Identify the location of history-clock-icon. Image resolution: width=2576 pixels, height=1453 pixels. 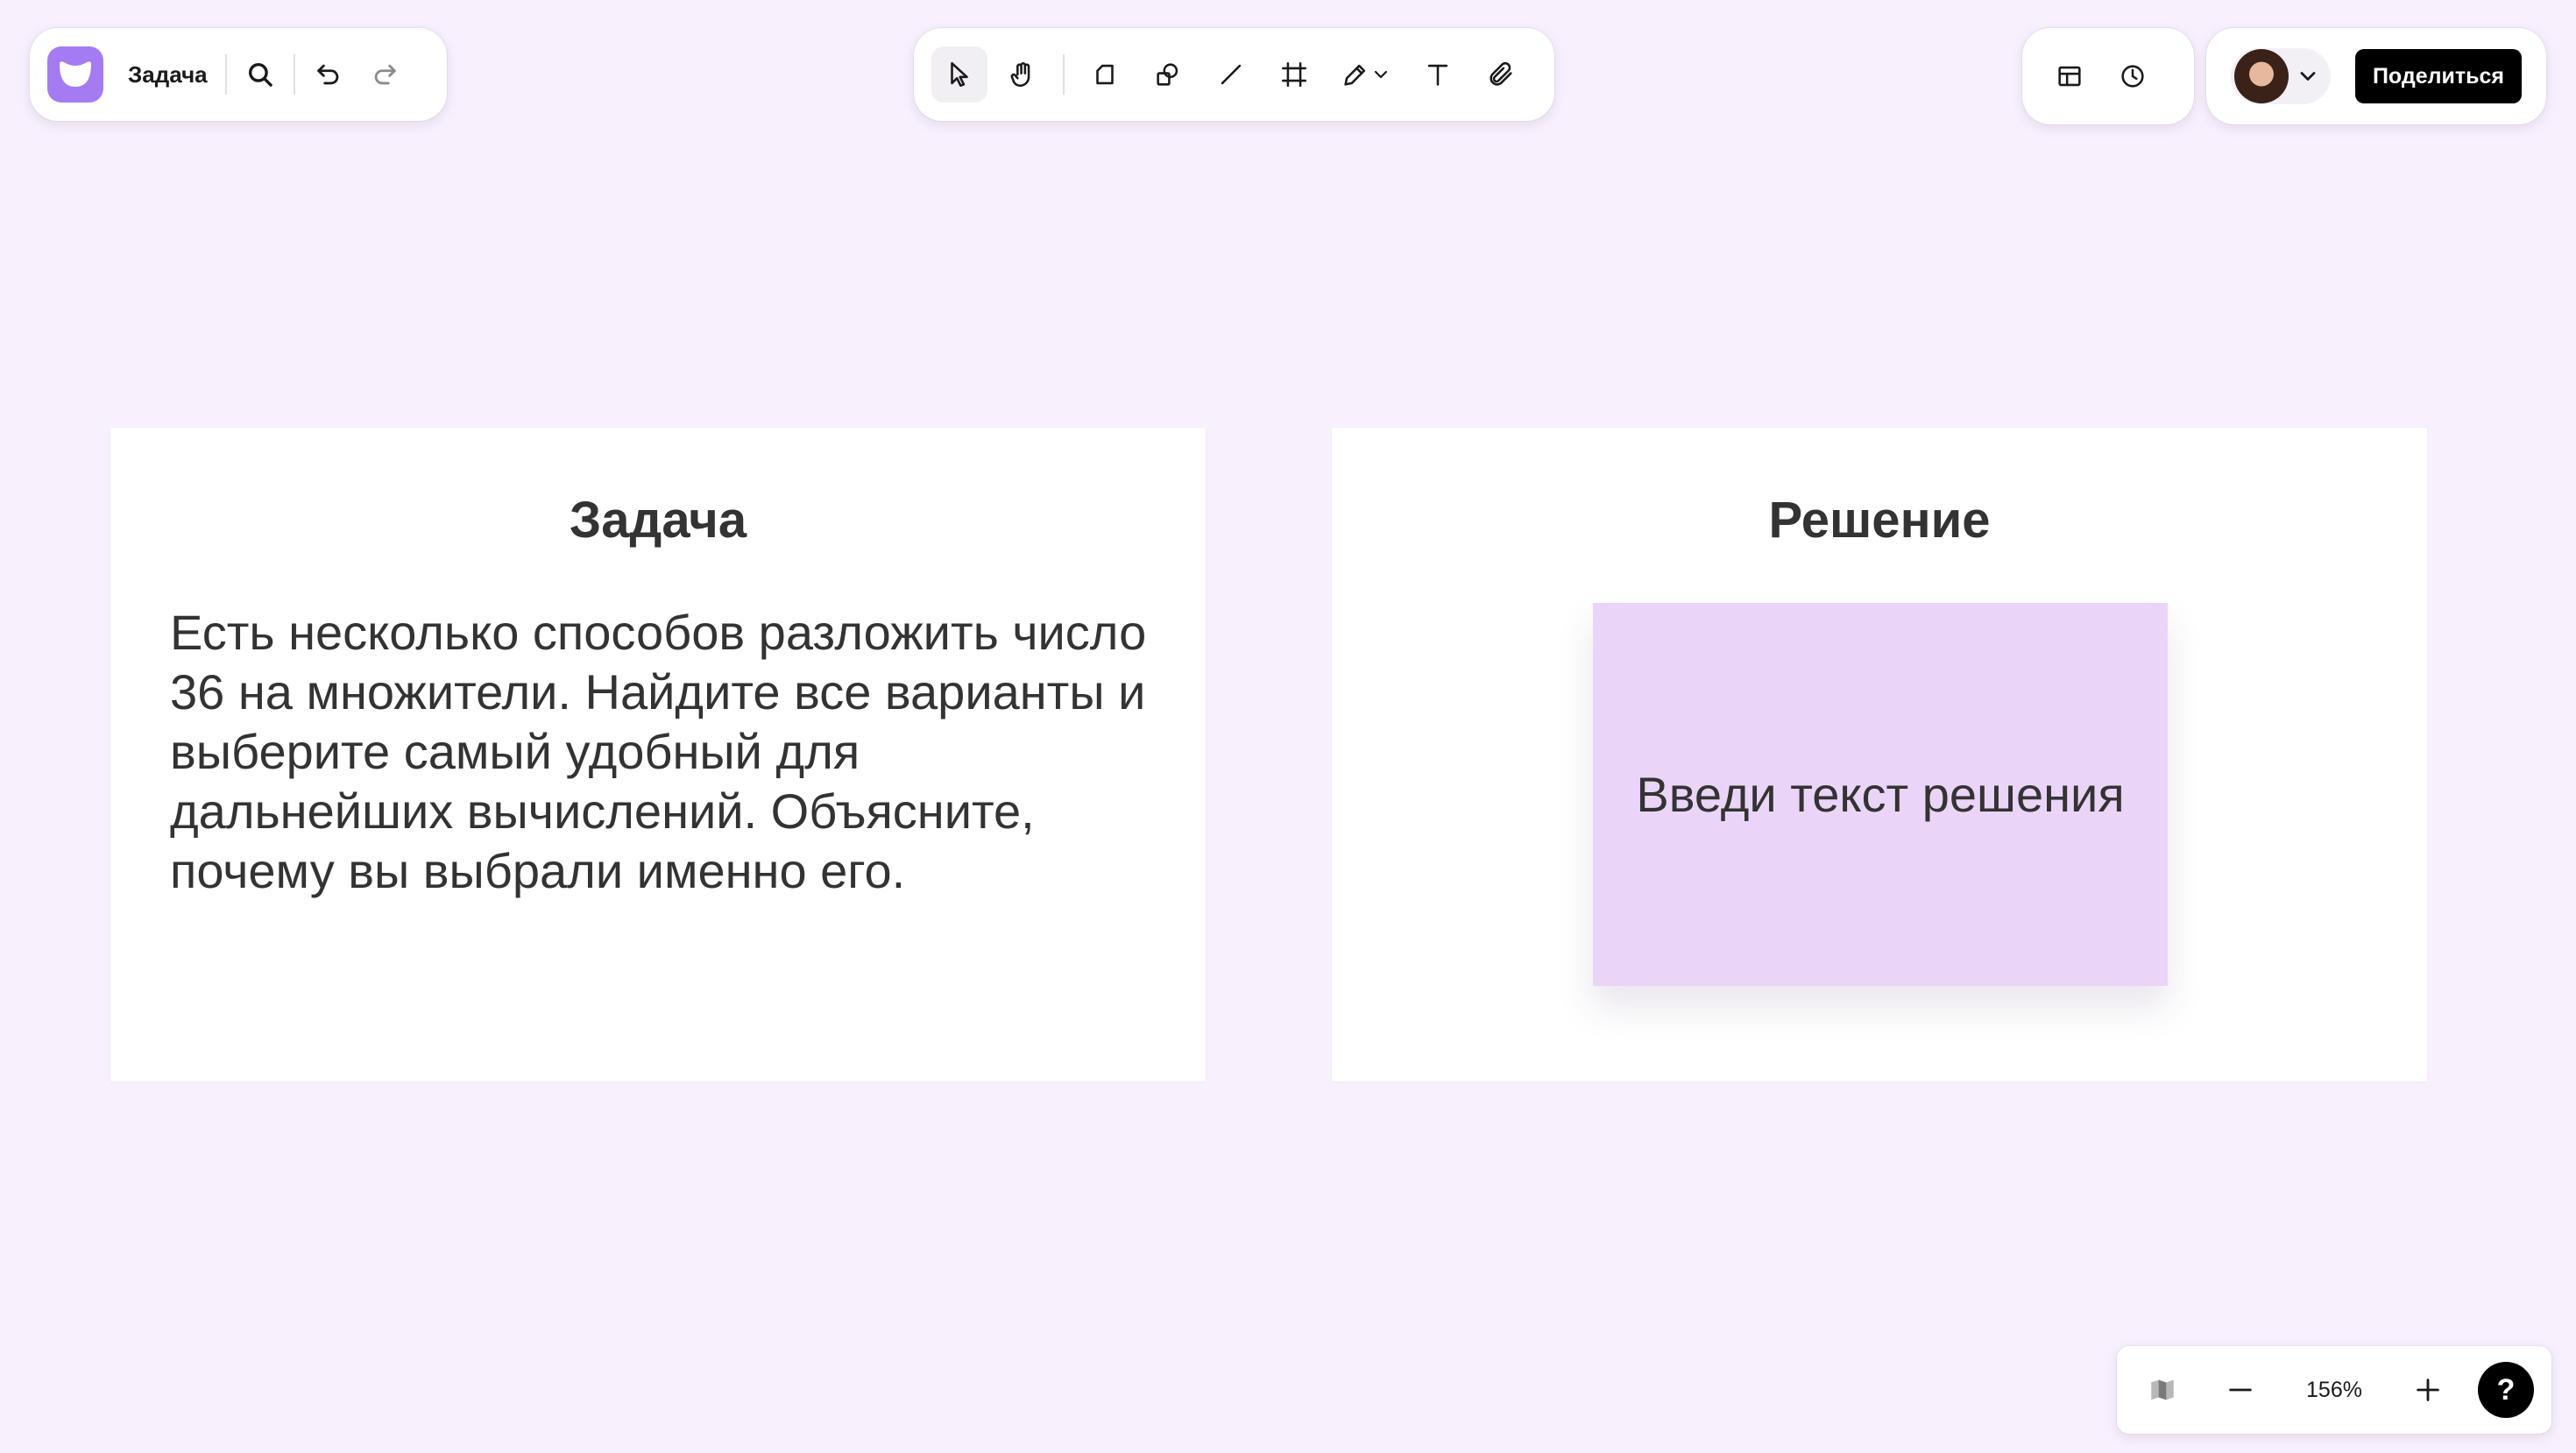
(2132, 76).